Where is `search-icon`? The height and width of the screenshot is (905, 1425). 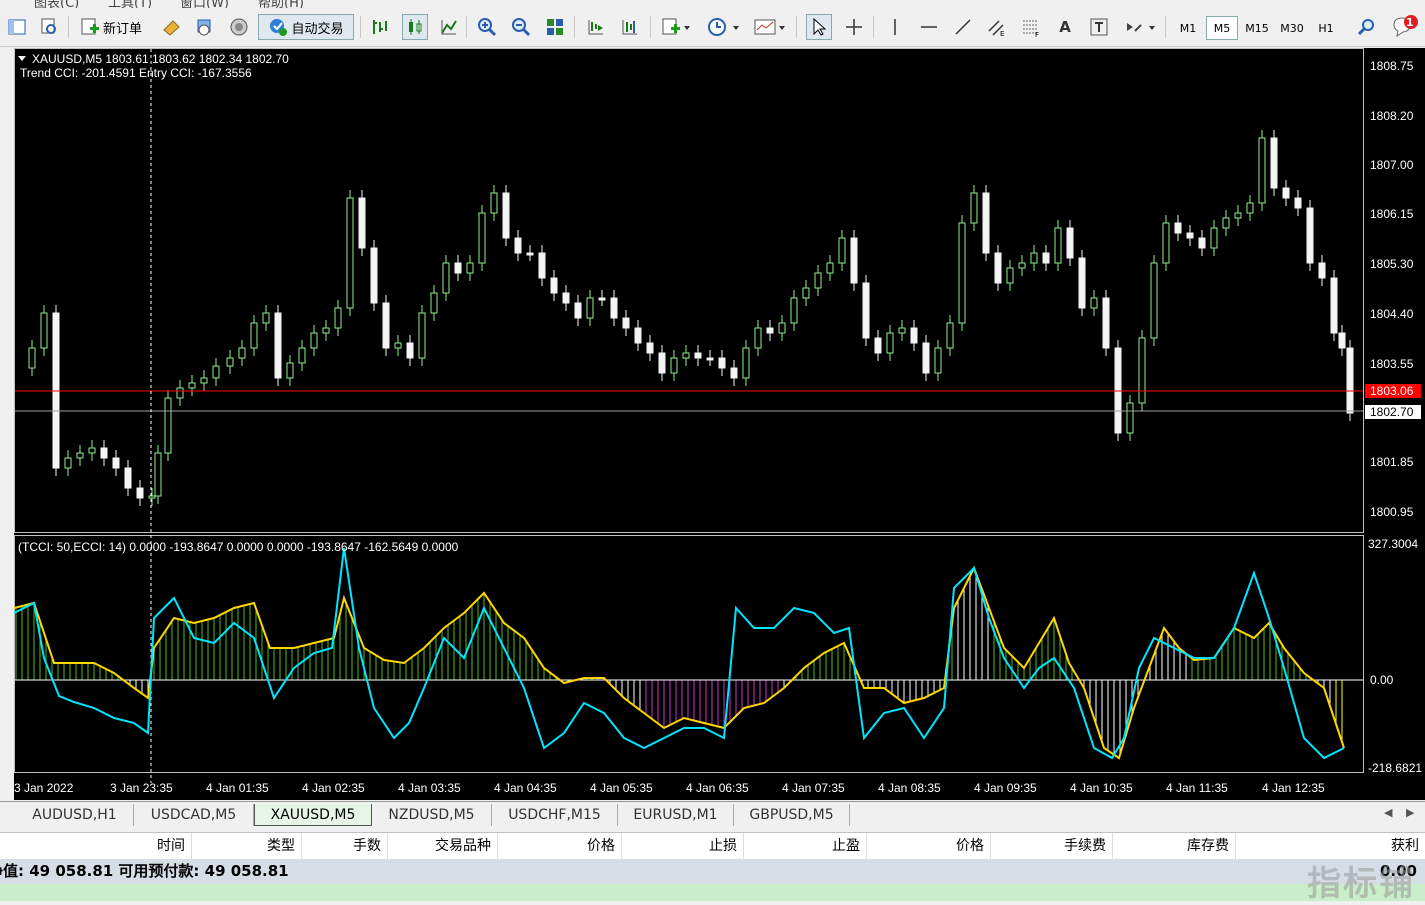 search-icon is located at coordinates (1367, 27).